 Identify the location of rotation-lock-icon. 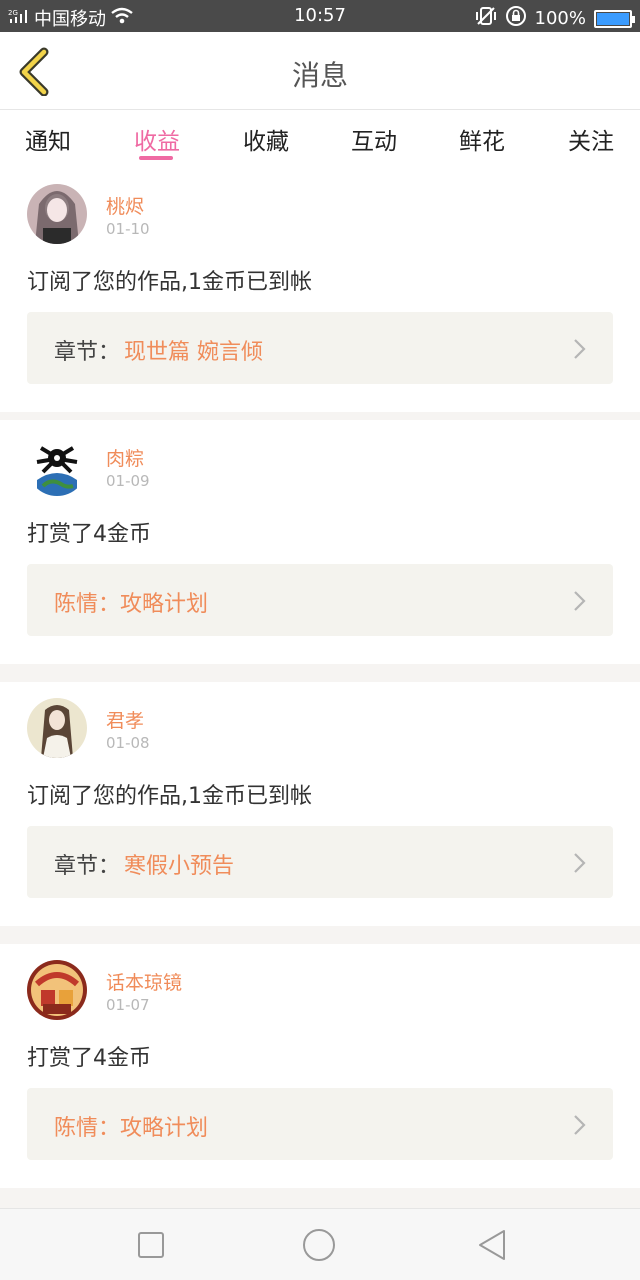
(516, 18).